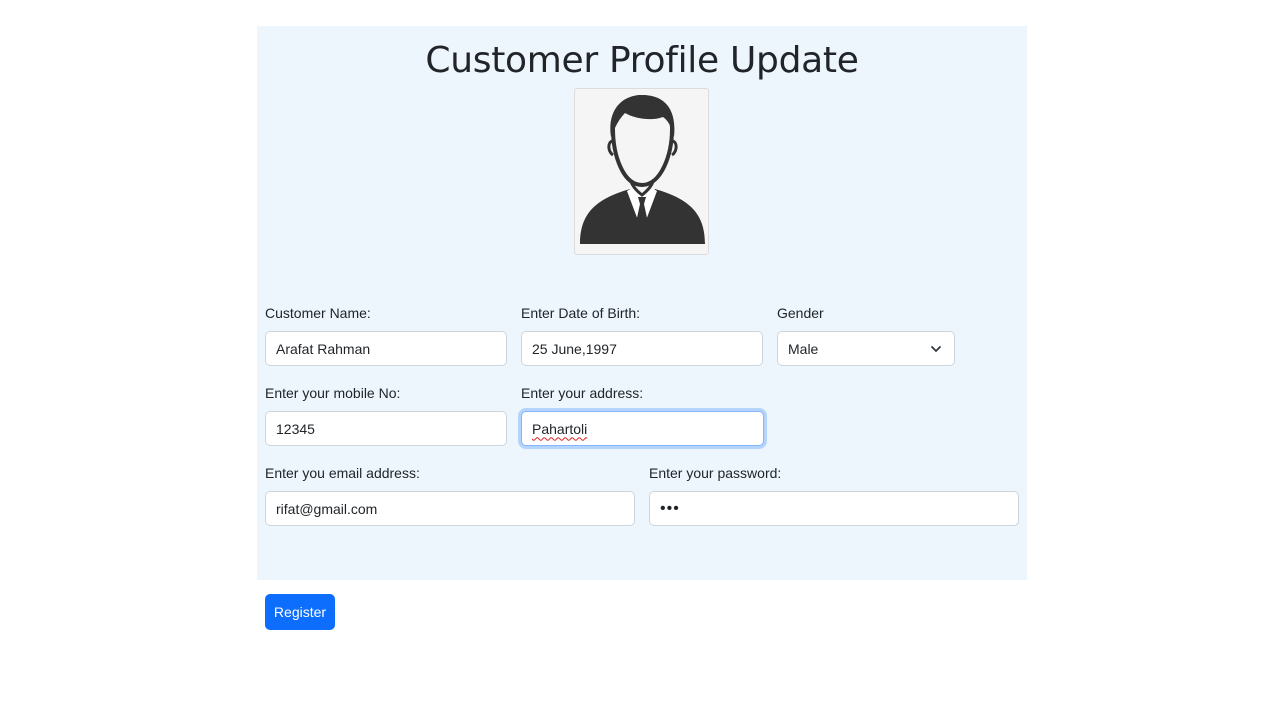 The image size is (1280, 720). What do you see at coordinates (581, 313) in the screenshot?
I see `dob-label: Enter Date of Birth:` at bounding box center [581, 313].